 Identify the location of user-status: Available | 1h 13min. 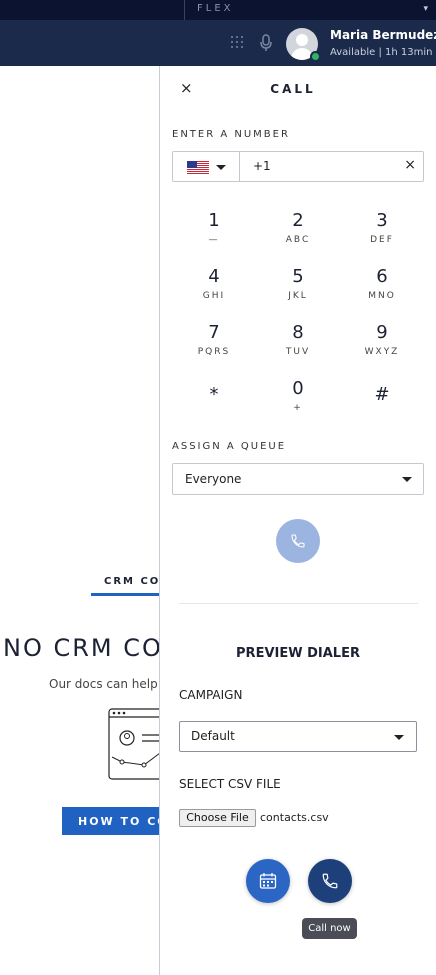
(381, 52).